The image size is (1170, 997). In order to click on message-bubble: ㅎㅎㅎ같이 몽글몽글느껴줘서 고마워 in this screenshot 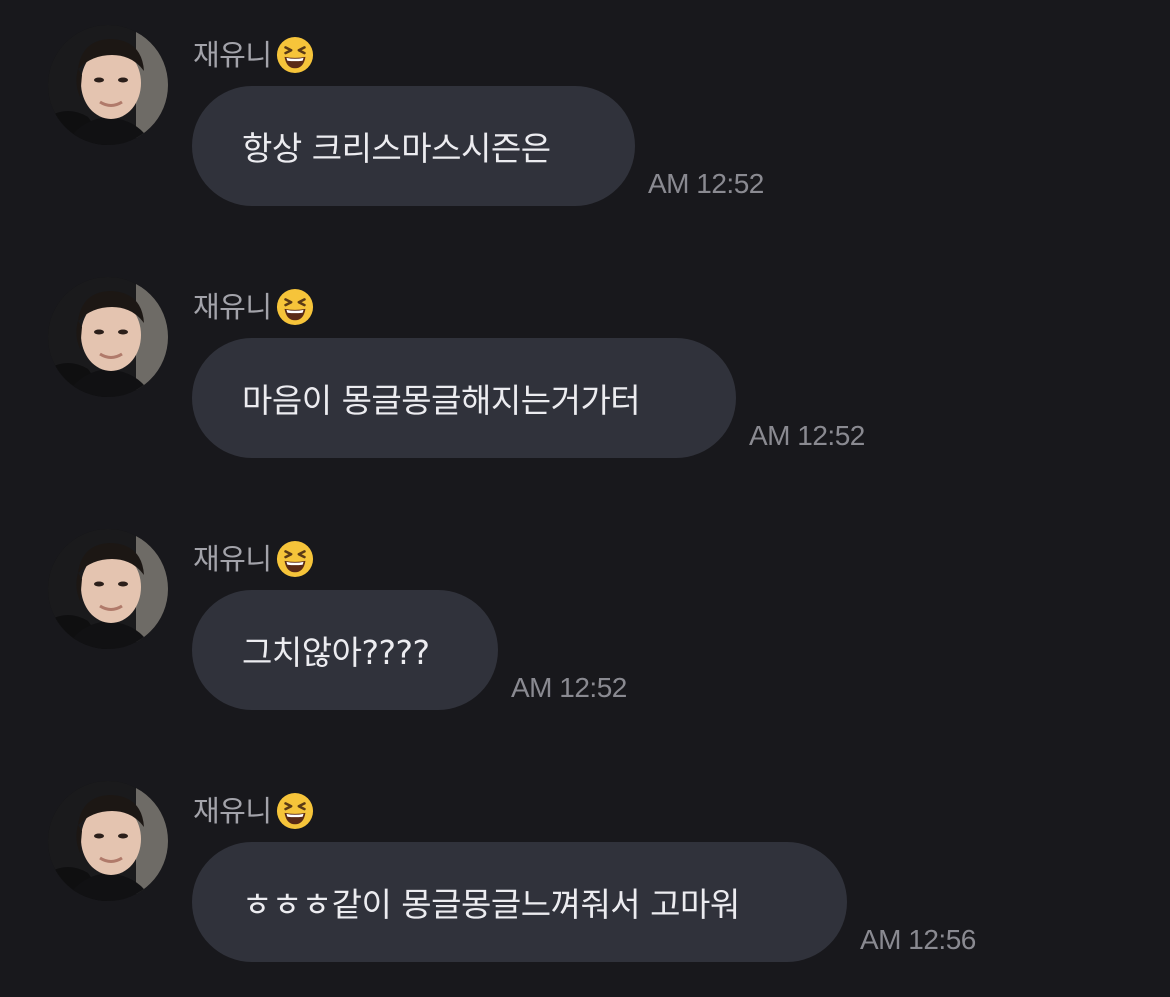, I will do `click(519, 902)`.